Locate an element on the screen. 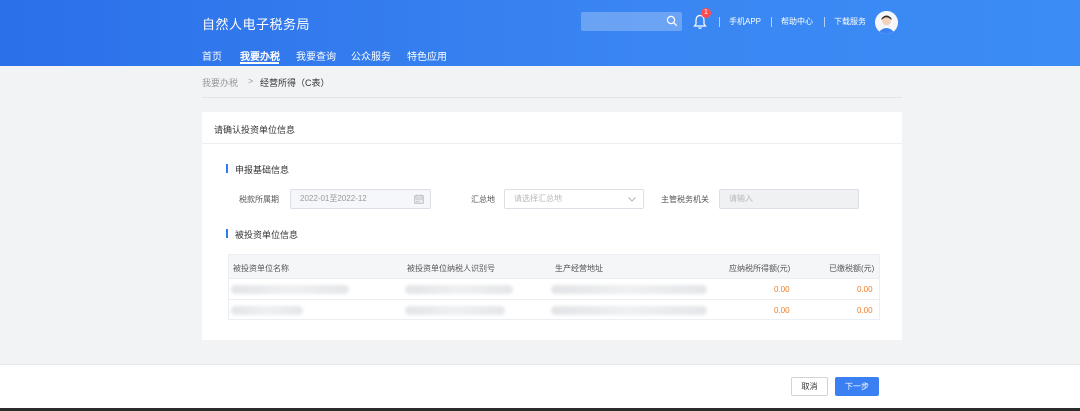 This screenshot has height=411, width=1080. avatar-icon is located at coordinates (886, 22).